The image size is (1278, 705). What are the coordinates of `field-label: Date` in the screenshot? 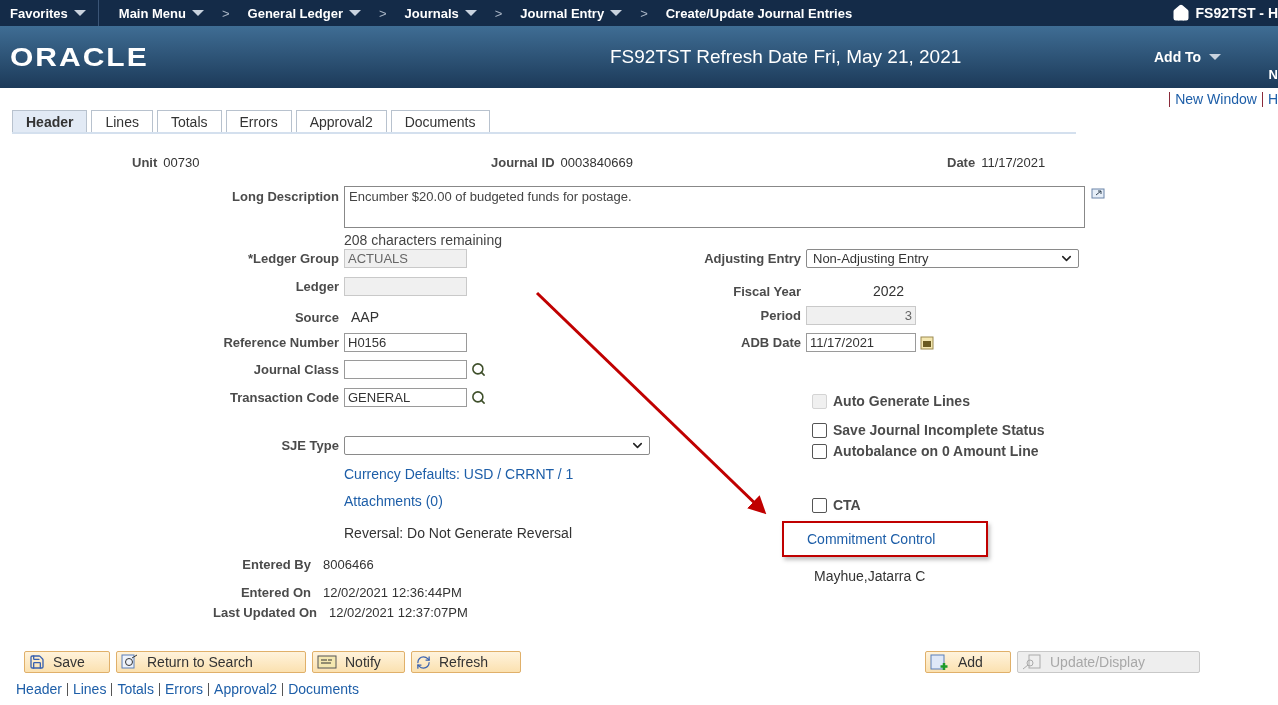 It's located at (961, 162).